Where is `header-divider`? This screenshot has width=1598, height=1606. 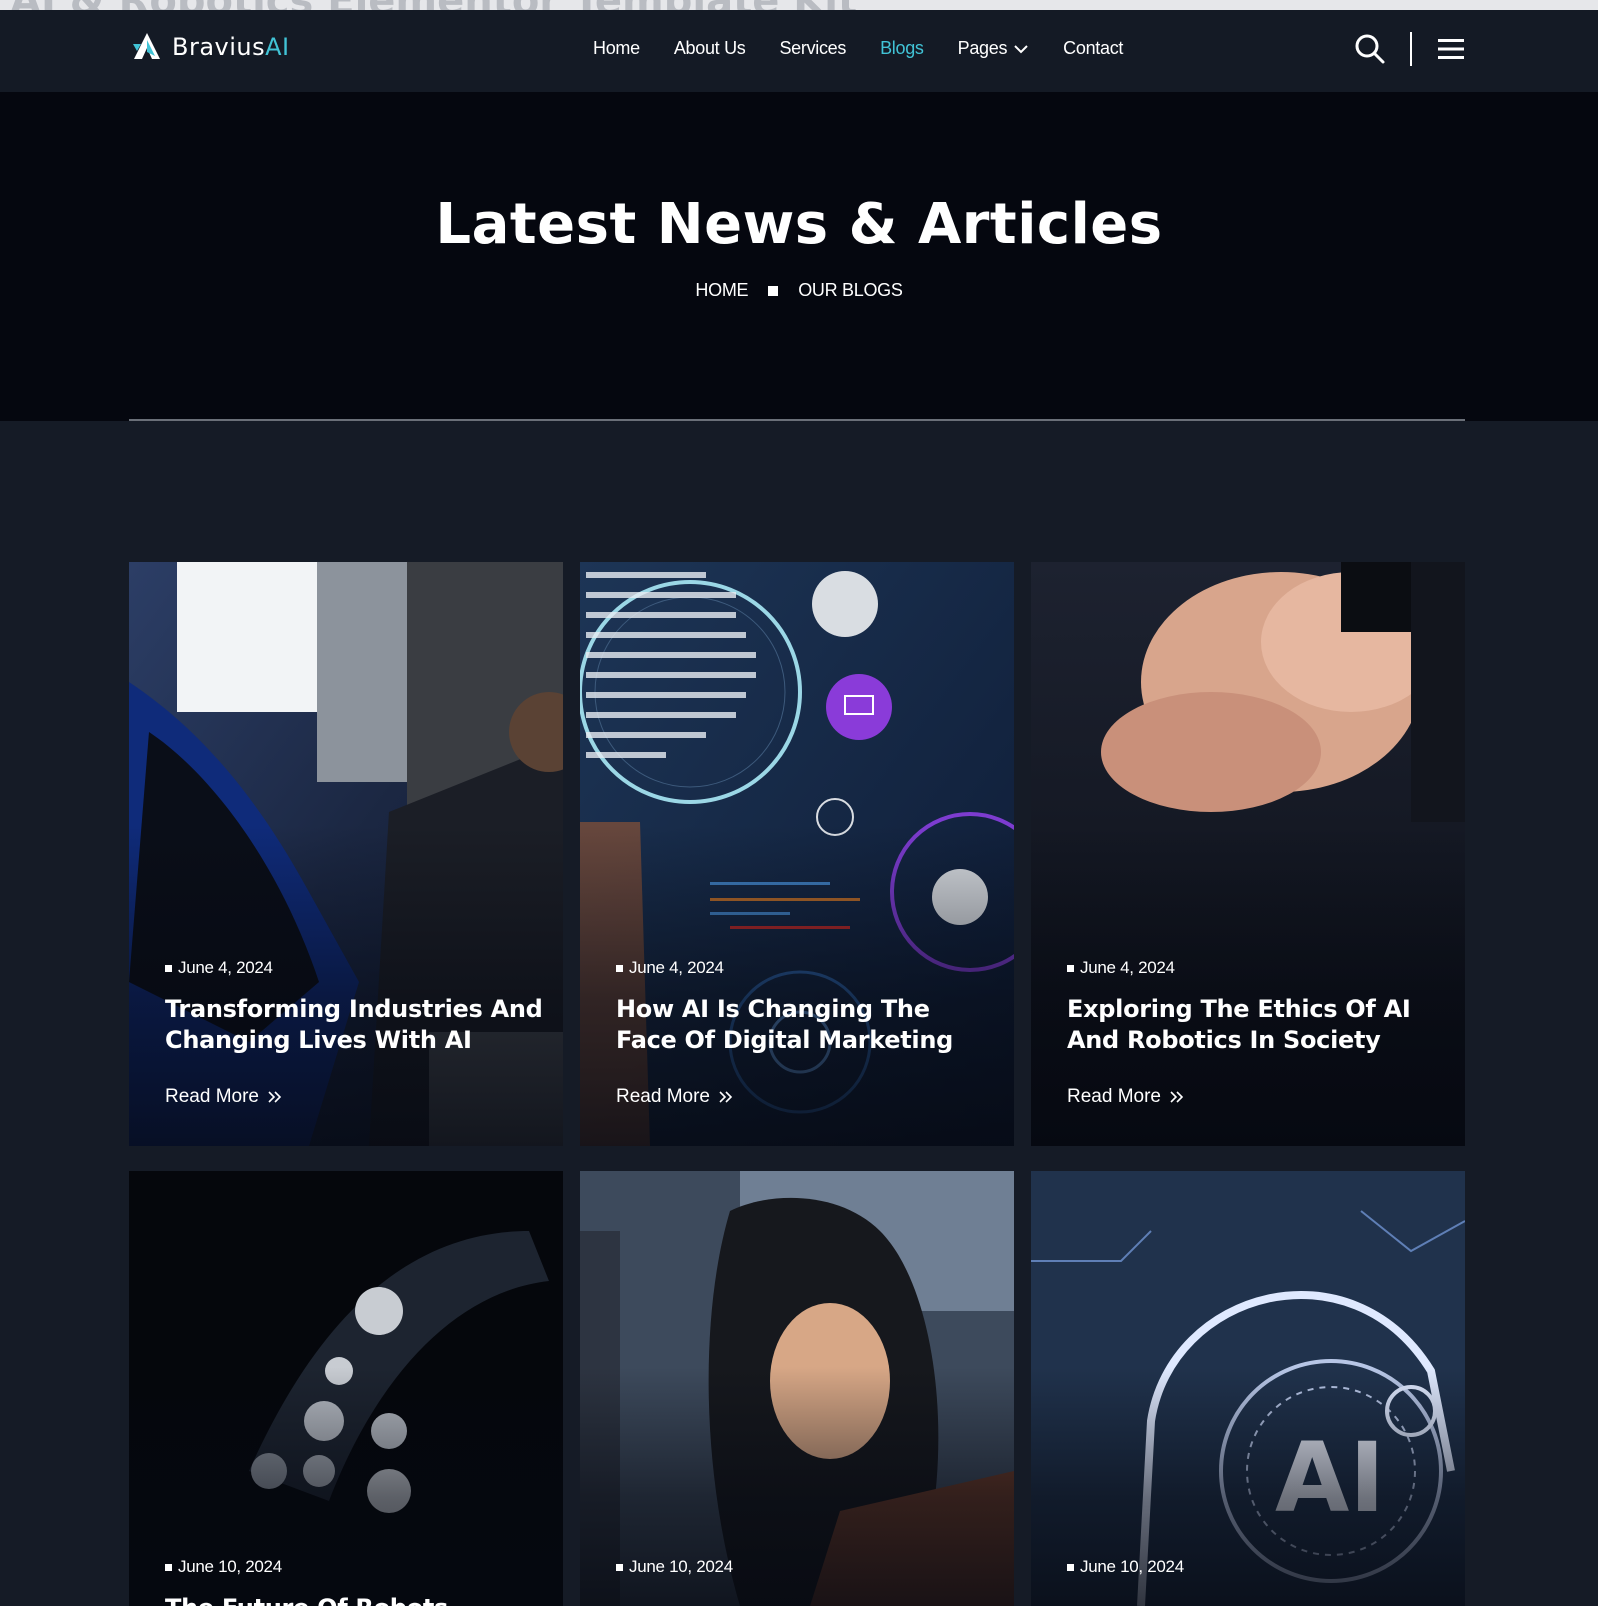
header-divider is located at coordinates (1411, 49).